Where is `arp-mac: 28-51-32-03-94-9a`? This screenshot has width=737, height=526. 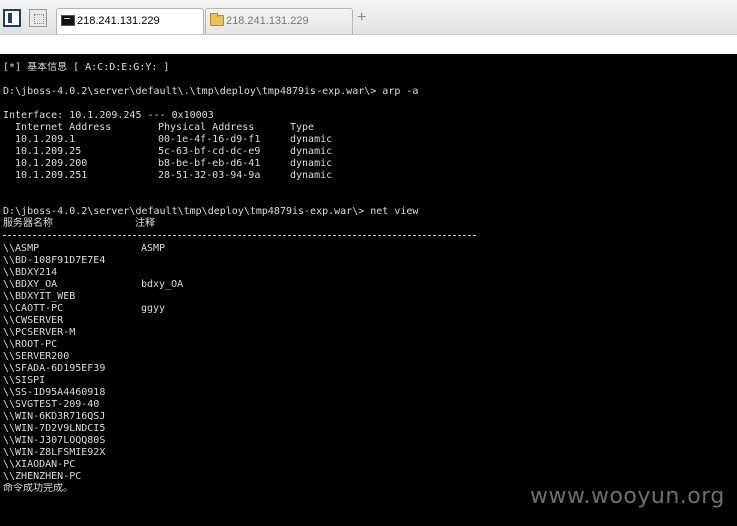 arp-mac: 28-51-32-03-94-9a is located at coordinates (209, 175).